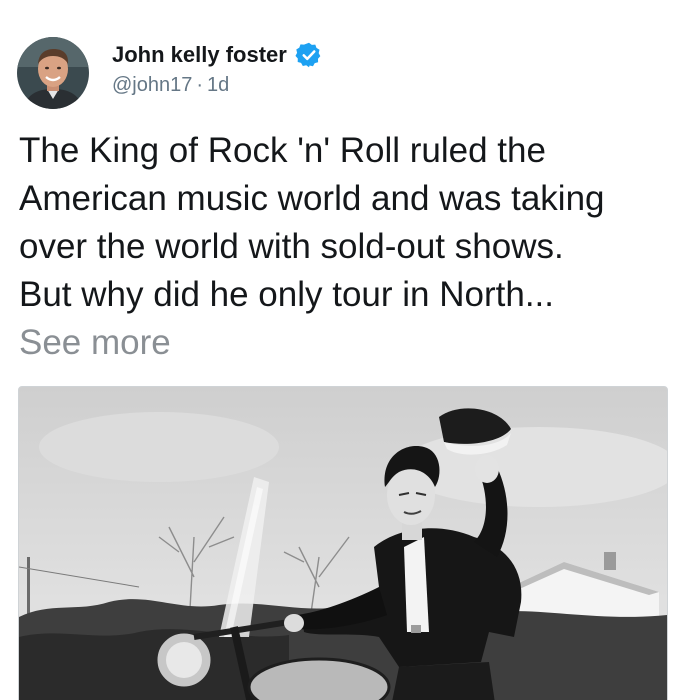  I want to click on person-avatar-icon, so click(53, 73).